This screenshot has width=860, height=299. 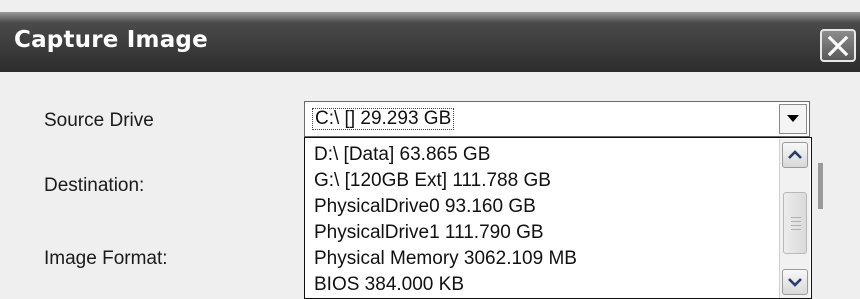 I want to click on scroll-up-button, so click(x=795, y=155).